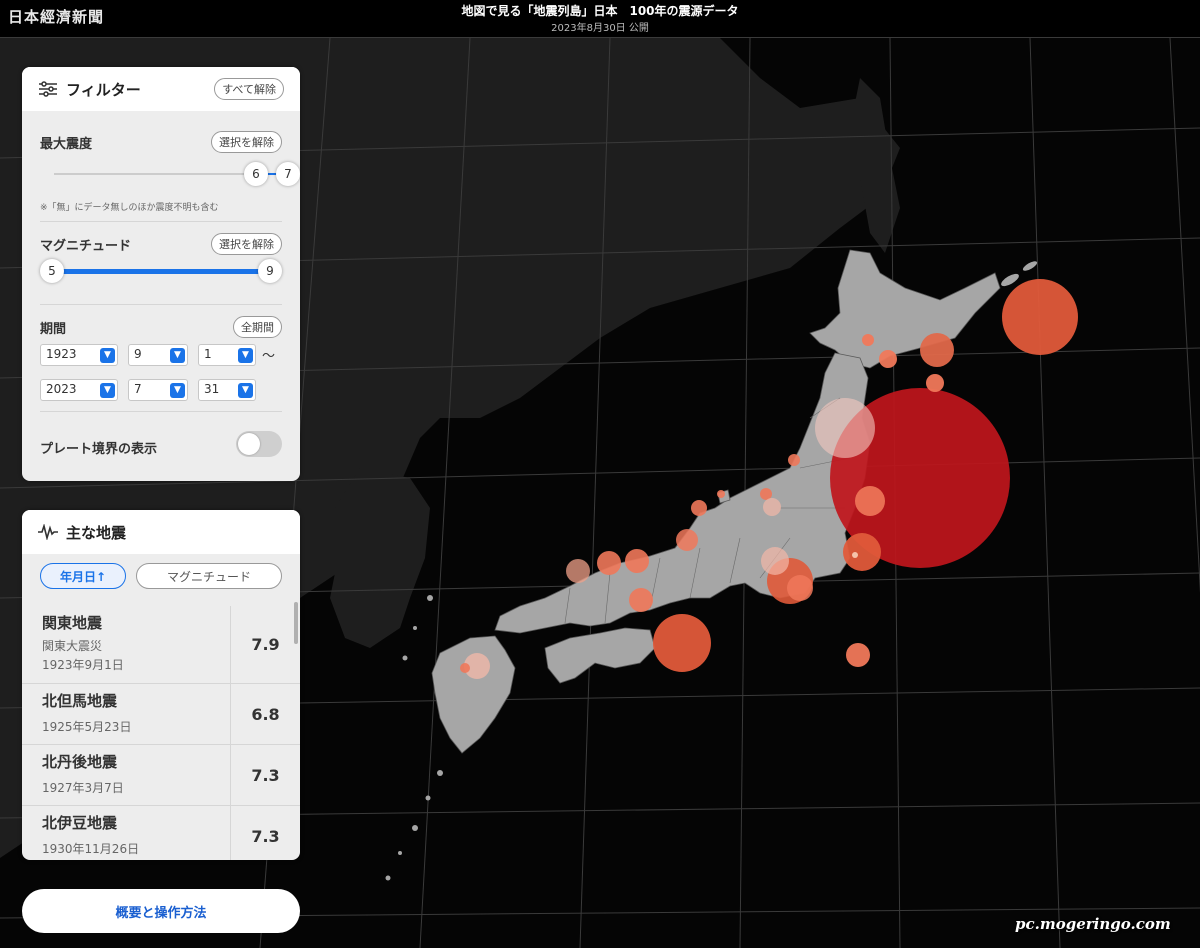  What do you see at coordinates (845, 428) in the screenshot?
I see `quake-marker-iwate-pale` at bounding box center [845, 428].